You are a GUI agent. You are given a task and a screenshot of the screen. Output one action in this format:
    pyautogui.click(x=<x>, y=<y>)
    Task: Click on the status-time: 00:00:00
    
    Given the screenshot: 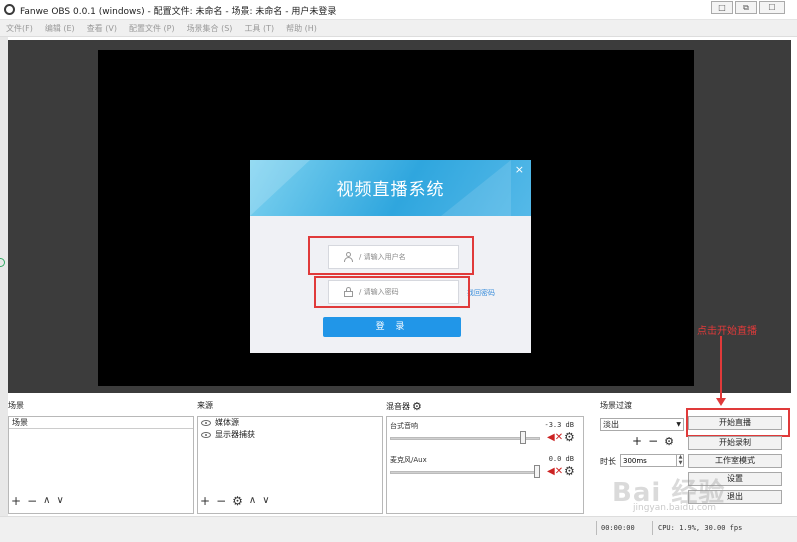 What is the action you would take?
    pyautogui.click(x=618, y=528)
    